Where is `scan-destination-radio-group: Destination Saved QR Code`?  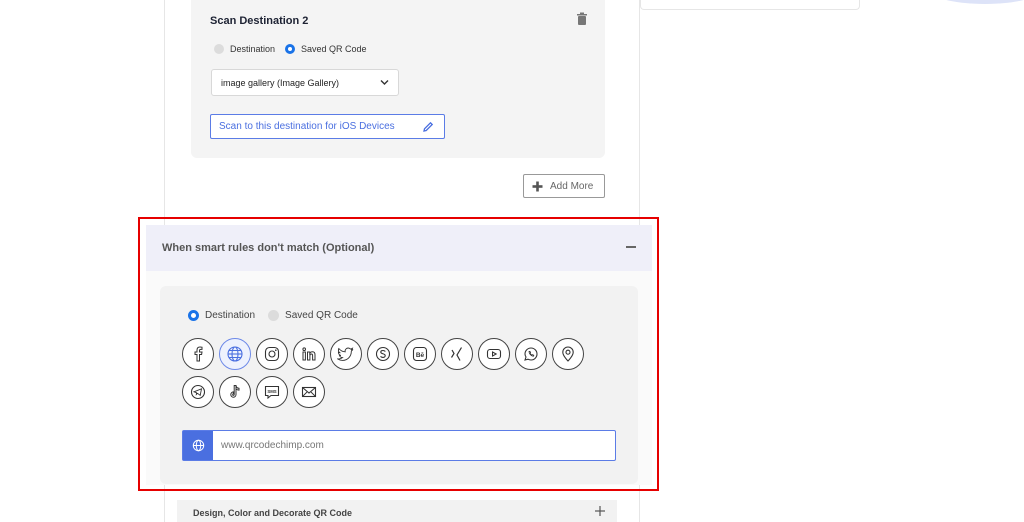
scan-destination-radio-group: Destination Saved QR Code is located at coordinates (295, 49).